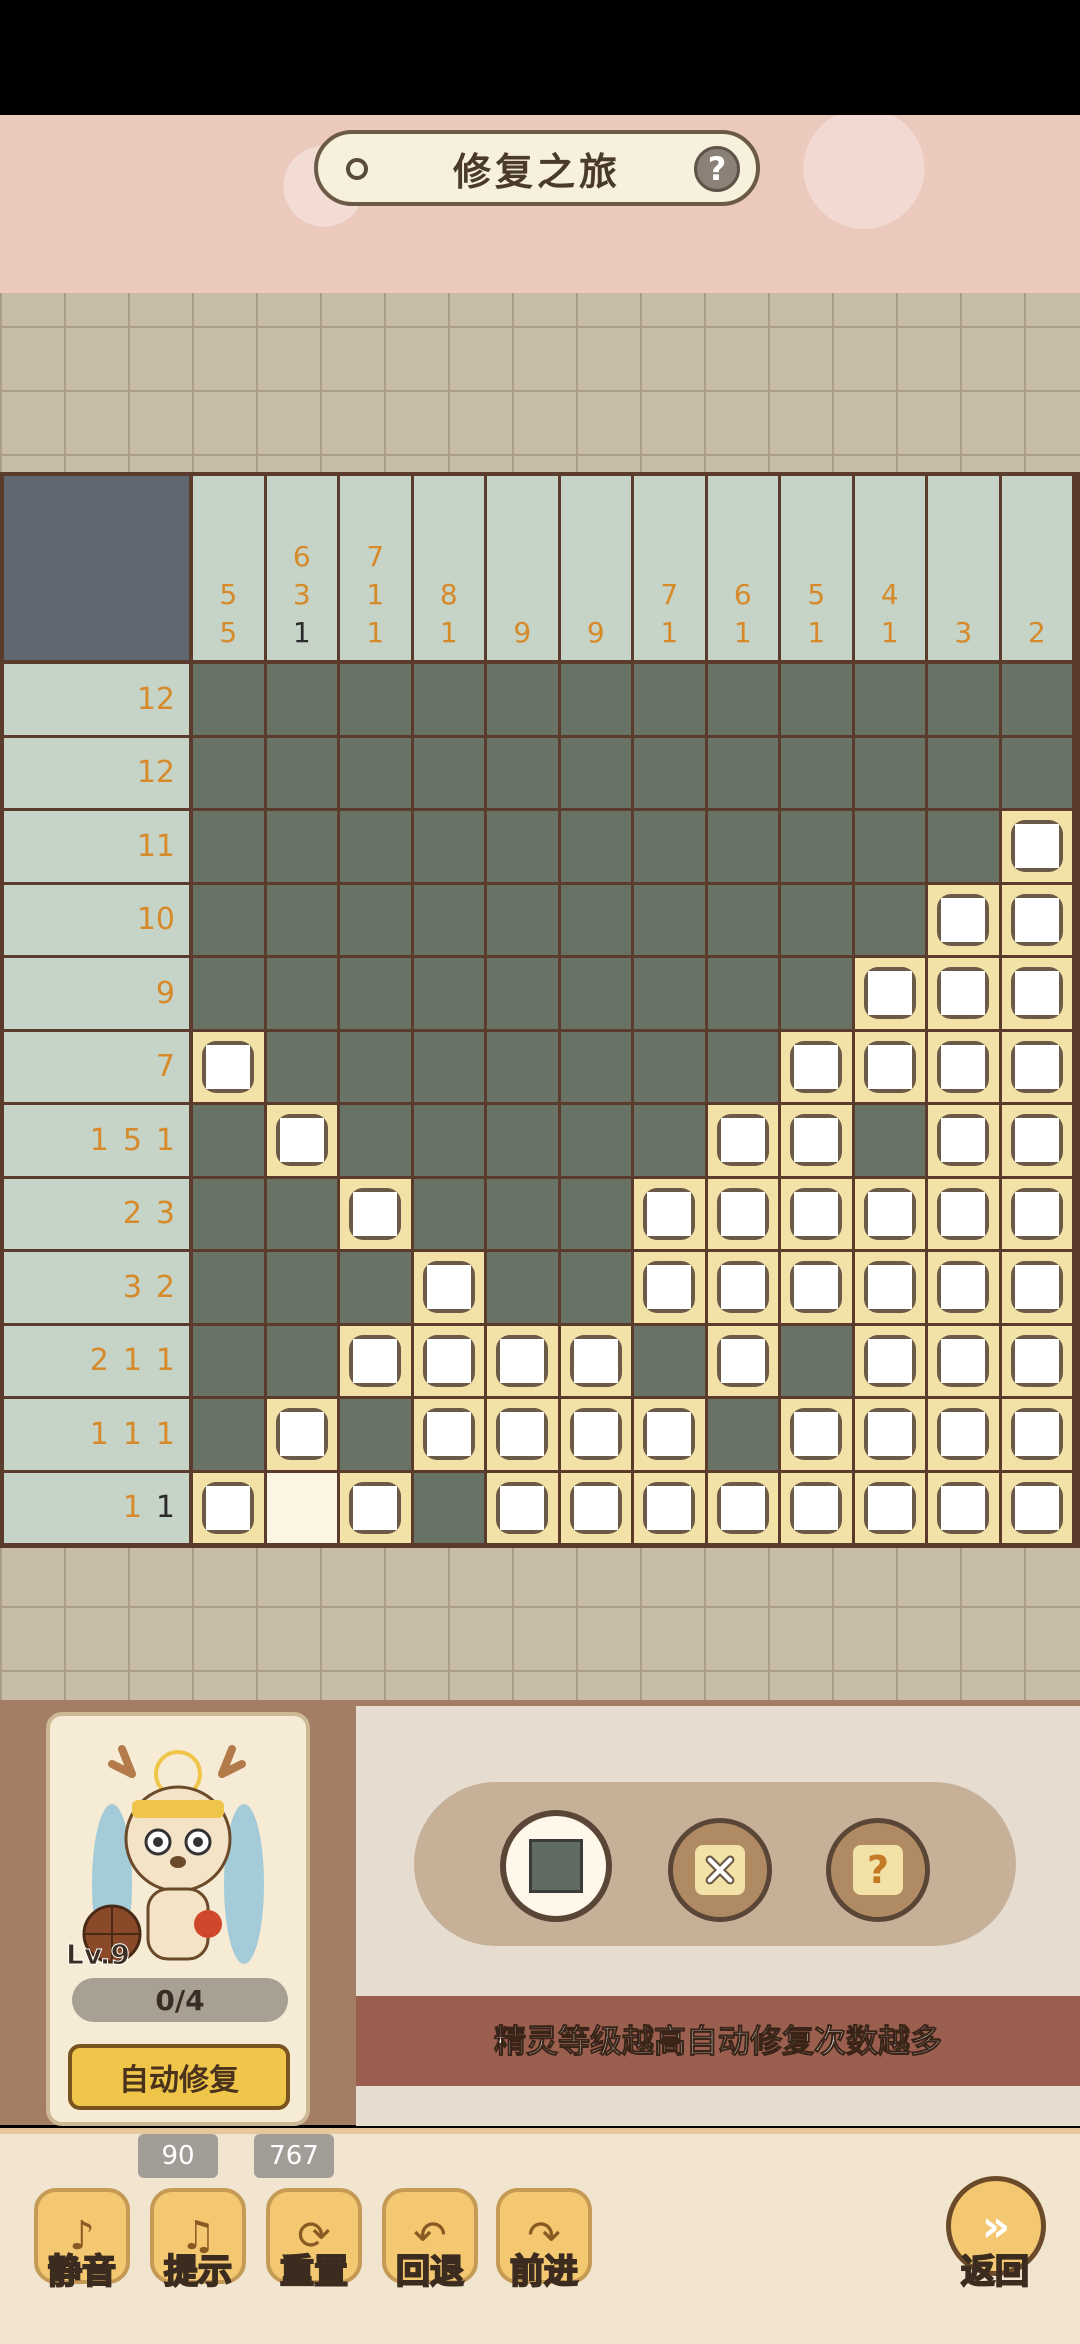 The image size is (1080, 2344). Describe the element at coordinates (301, 1507) in the screenshot. I see `grid-cell-empty` at that location.